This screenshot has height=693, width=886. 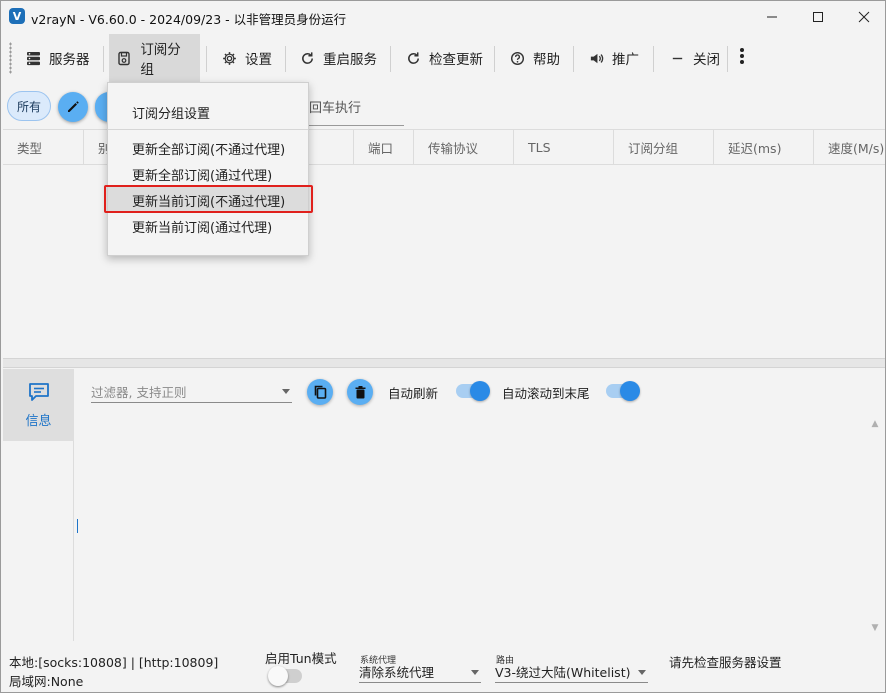 I want to click on system-proxy-select: 清除系统代理, so click(x=420, y=672).